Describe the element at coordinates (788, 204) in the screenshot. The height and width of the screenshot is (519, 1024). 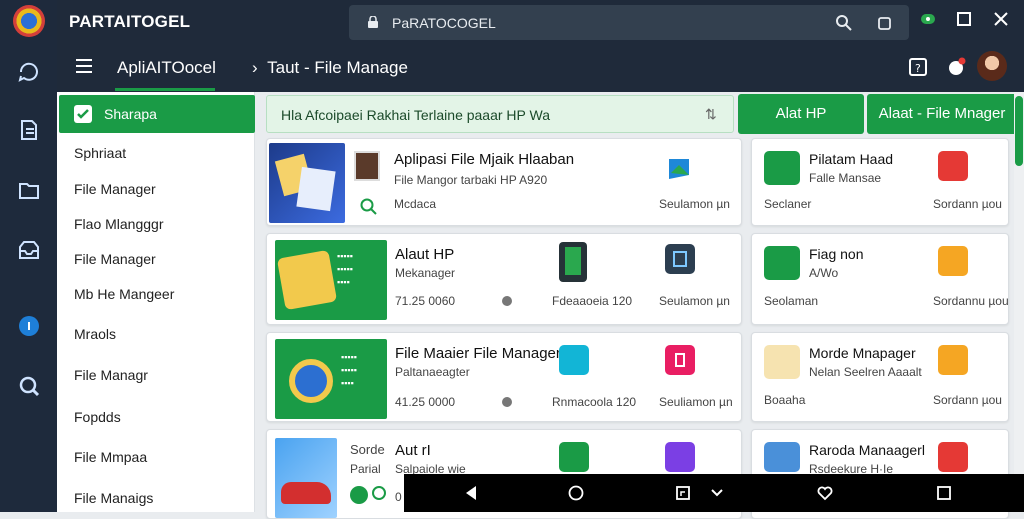
I see `card-left: Seclaner` at that location.